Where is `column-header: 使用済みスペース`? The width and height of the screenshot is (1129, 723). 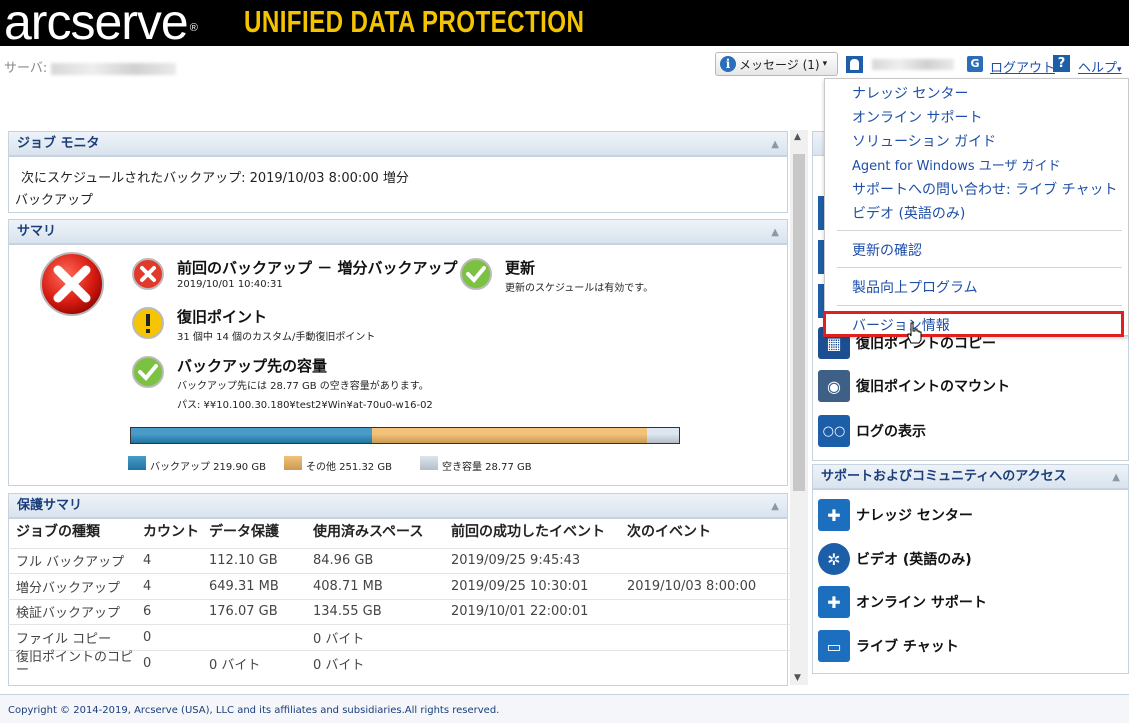 column-header: 使用済みスペース is located at coordinates (368, 531).